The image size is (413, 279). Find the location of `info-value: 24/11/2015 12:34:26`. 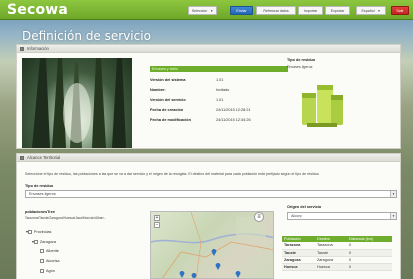

info-value: 24/11/2015 12:34:26 is located at coordinates (233, 120).